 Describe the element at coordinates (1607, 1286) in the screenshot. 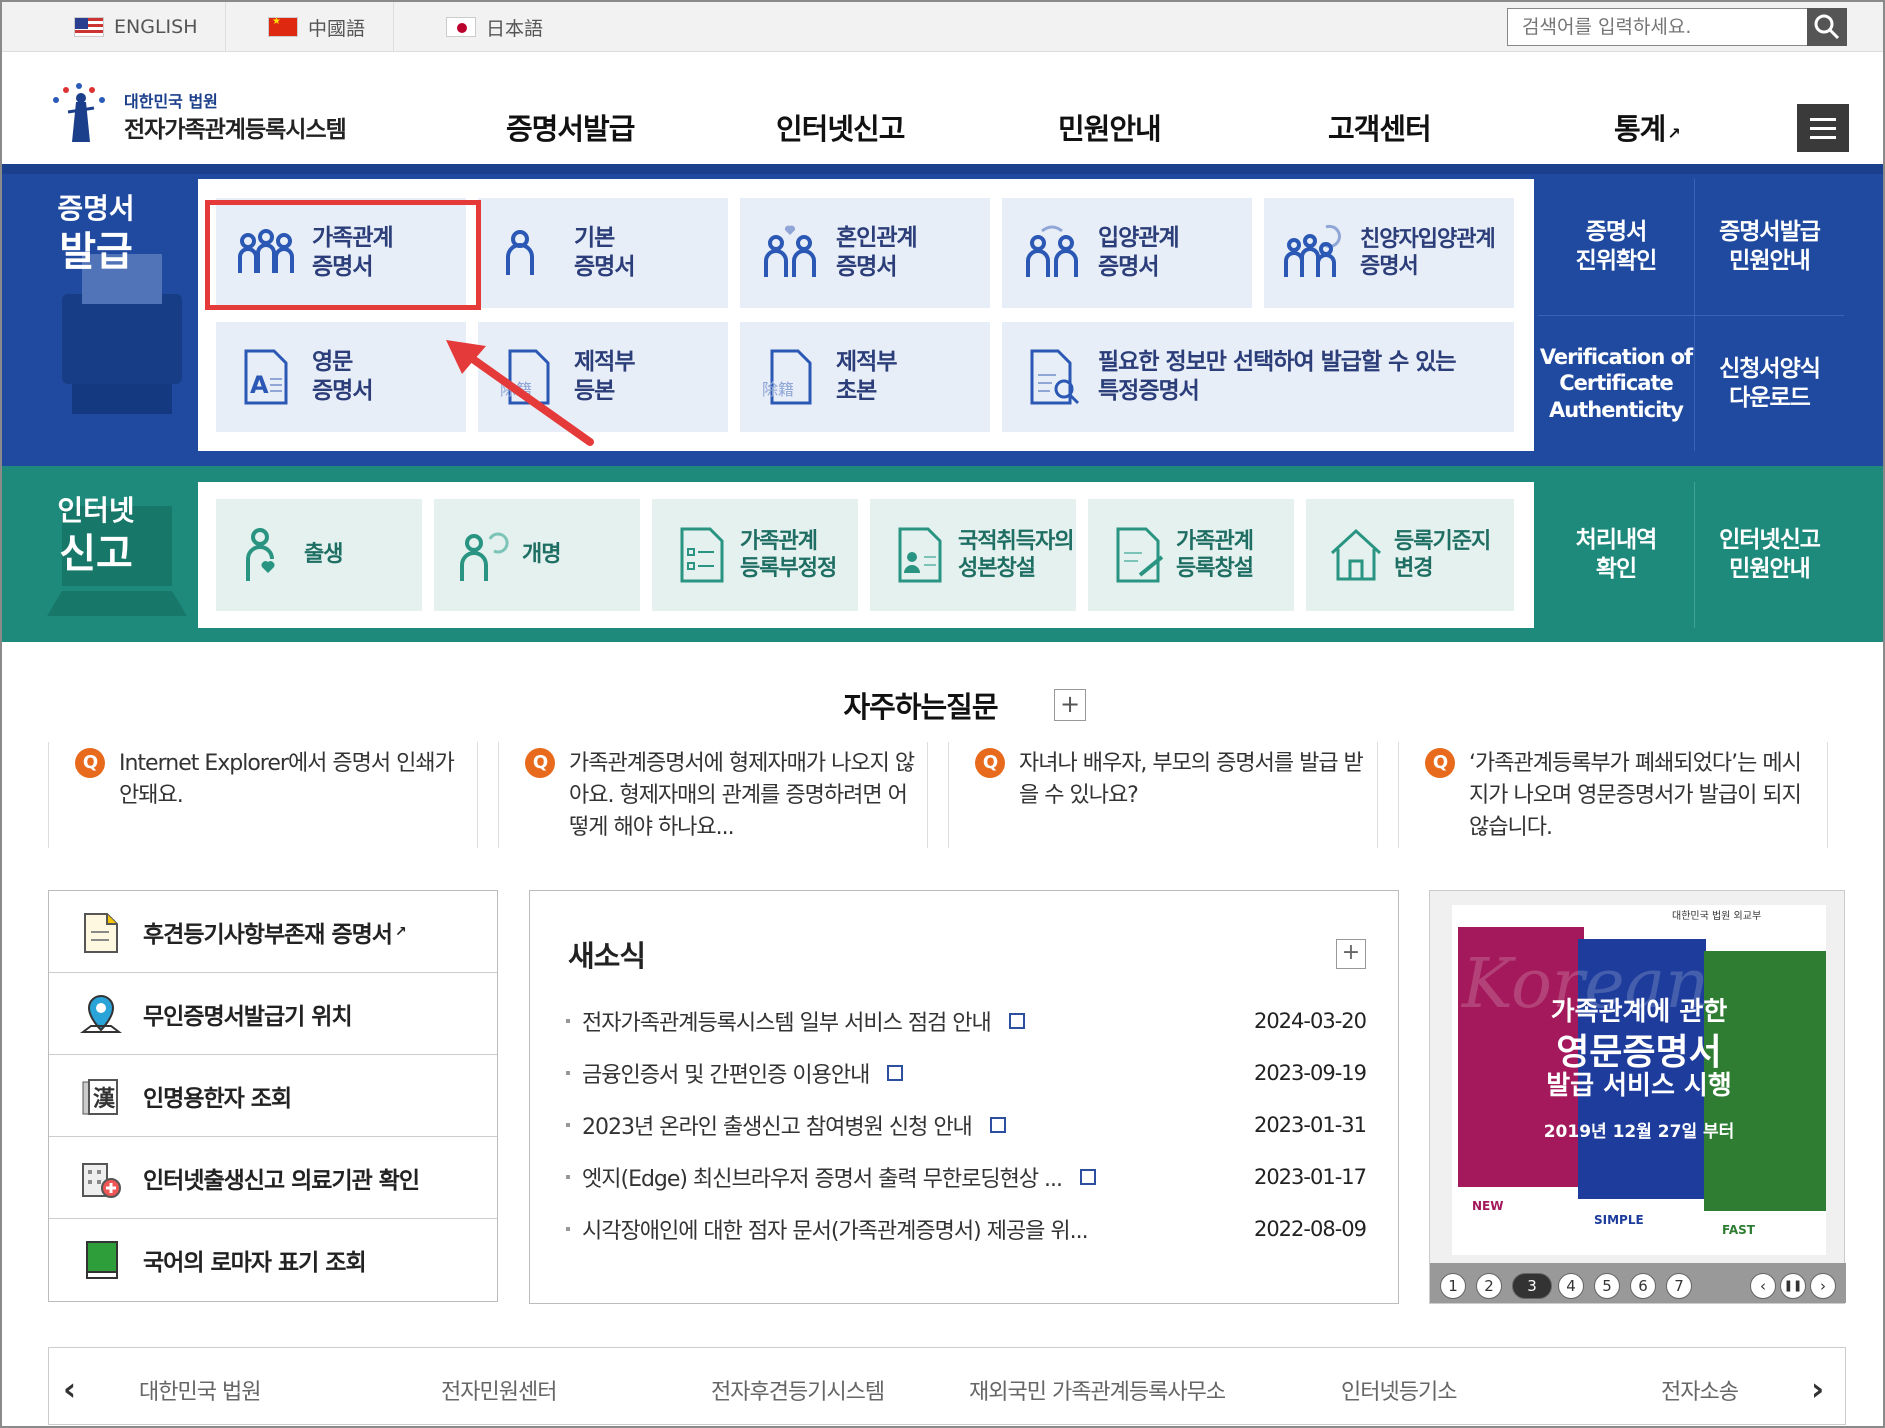

I see `page-dot: 5` at that location.